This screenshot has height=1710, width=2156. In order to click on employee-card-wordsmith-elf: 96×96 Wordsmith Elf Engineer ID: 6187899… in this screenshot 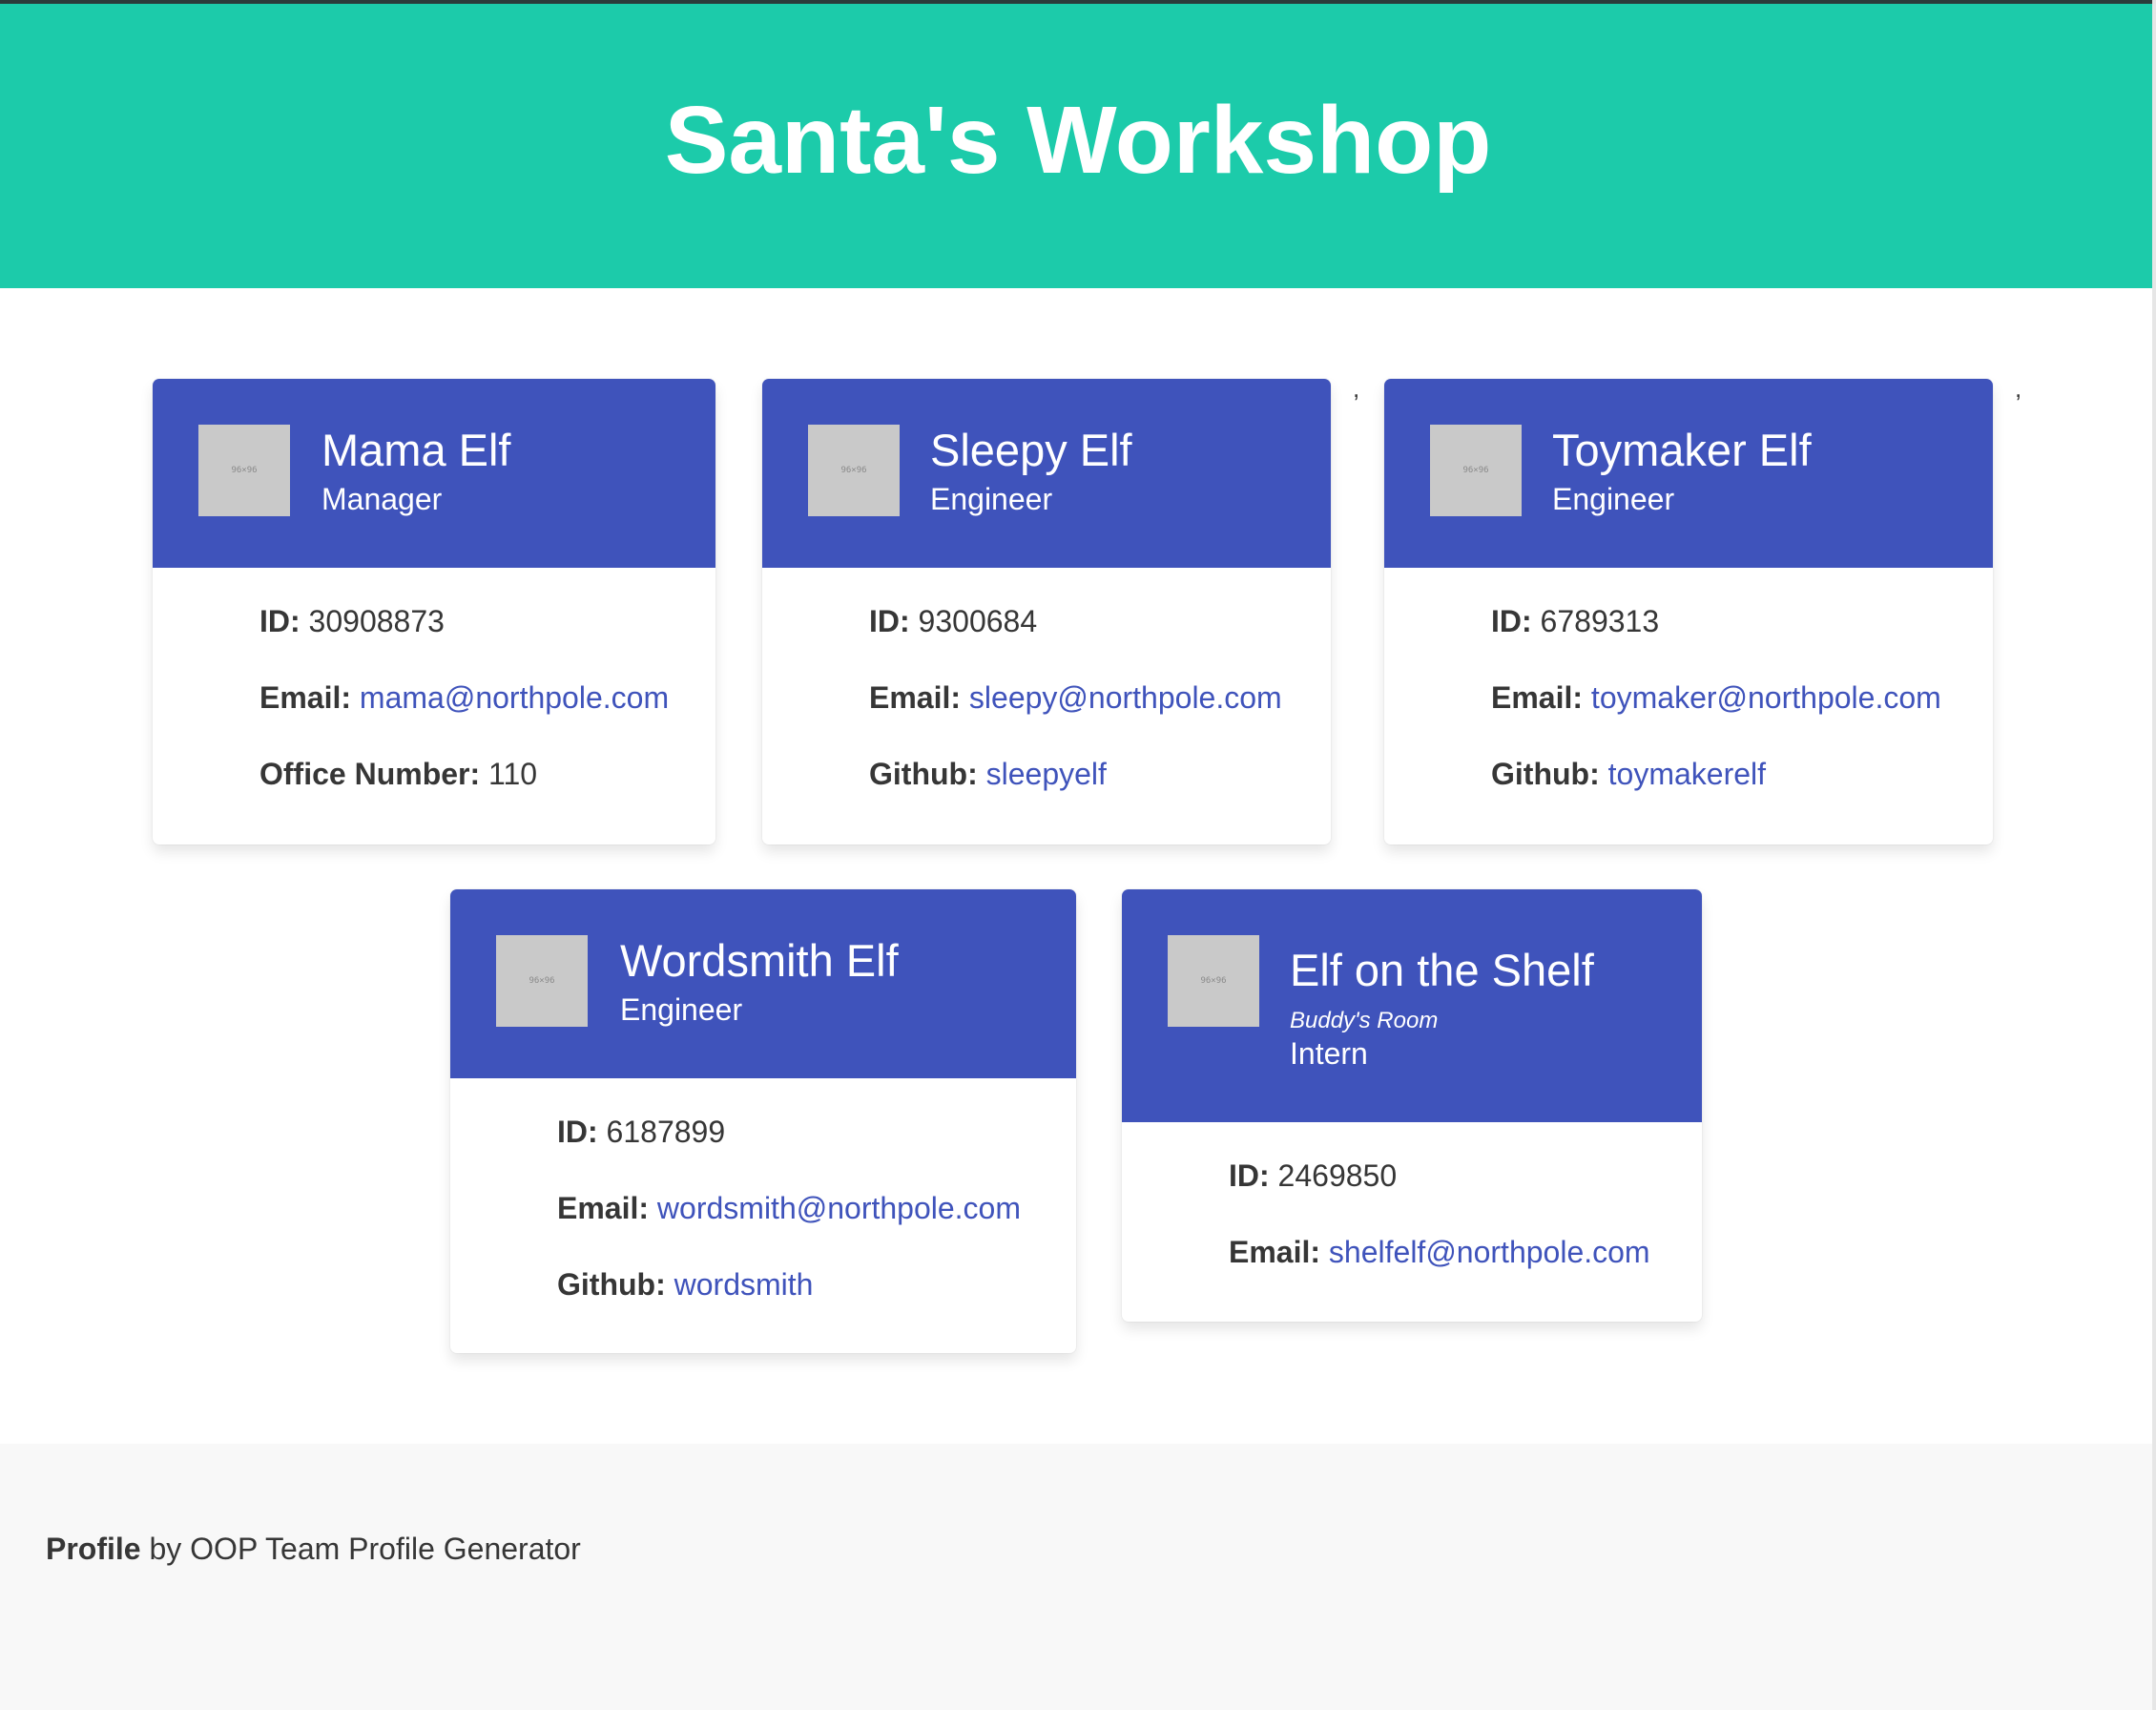, I will do `click(763, 1121)`.